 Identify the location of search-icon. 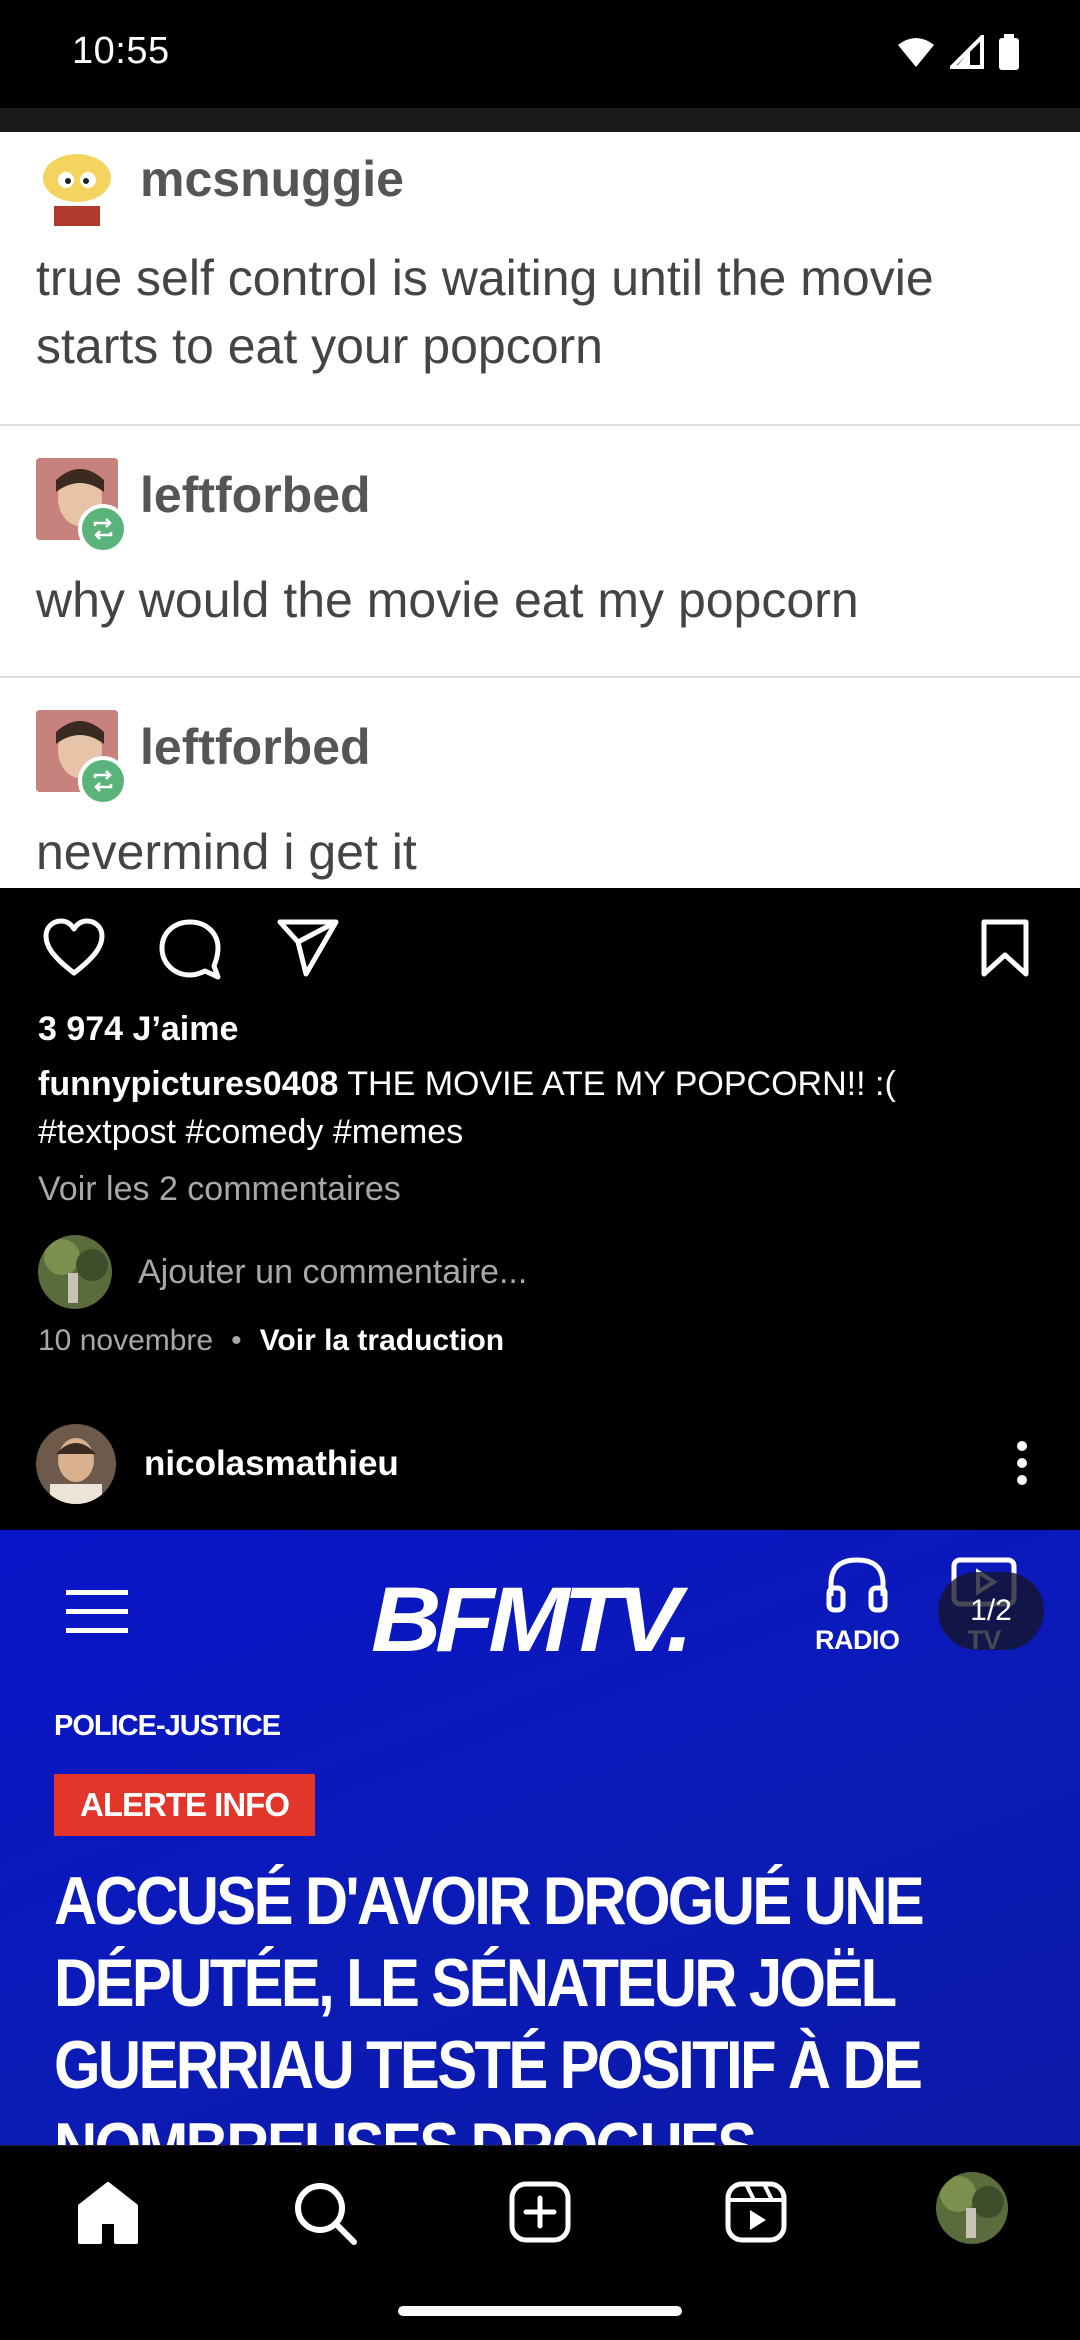
(325, 2213).